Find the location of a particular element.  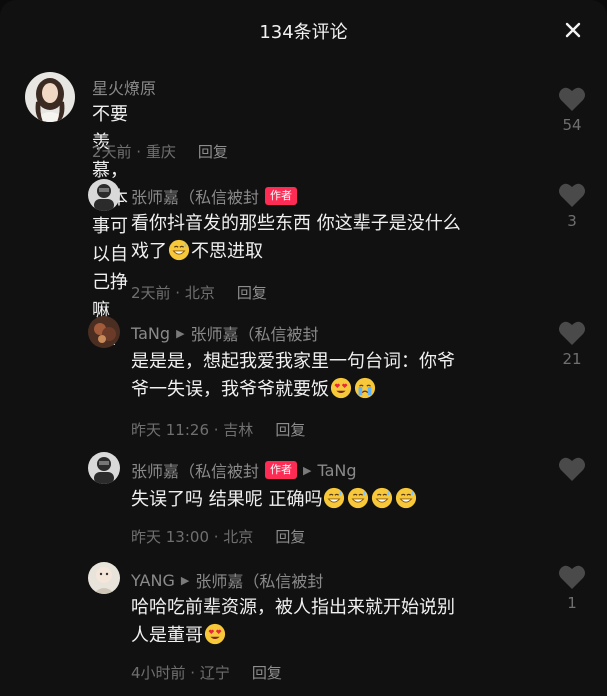

reply-to-username: TaNg is located at coordinates (336, 470).